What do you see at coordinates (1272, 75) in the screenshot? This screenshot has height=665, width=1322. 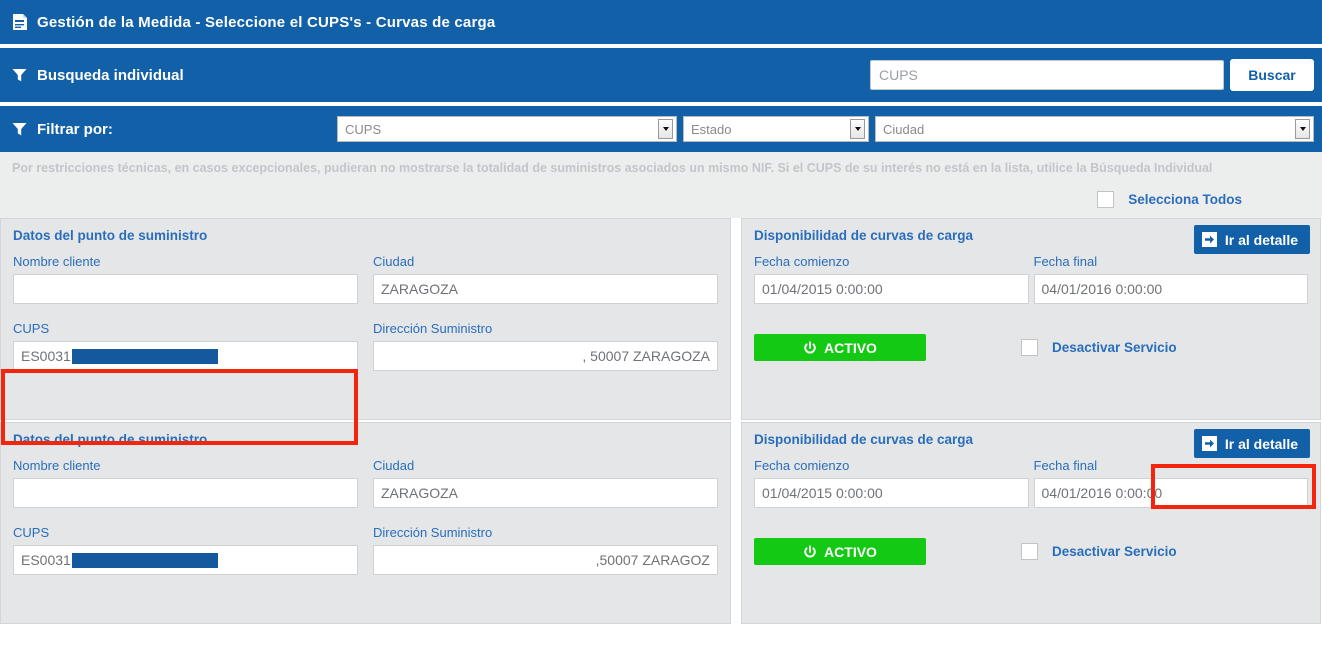 I see `buscar-button: Buscar` at bounding box center [1272, 75].